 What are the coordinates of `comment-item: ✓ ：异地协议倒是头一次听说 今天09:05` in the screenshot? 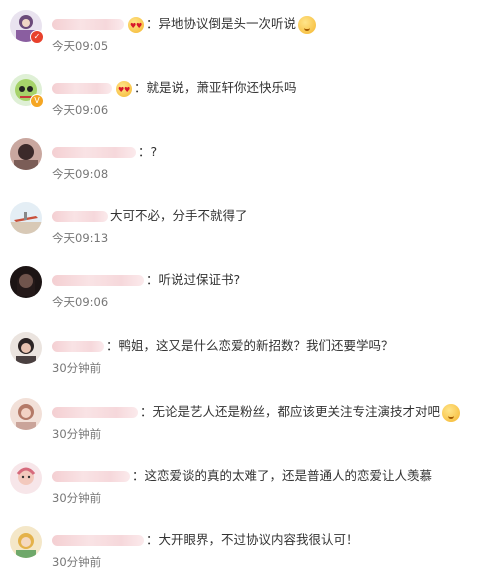 It's located at (245, 40).